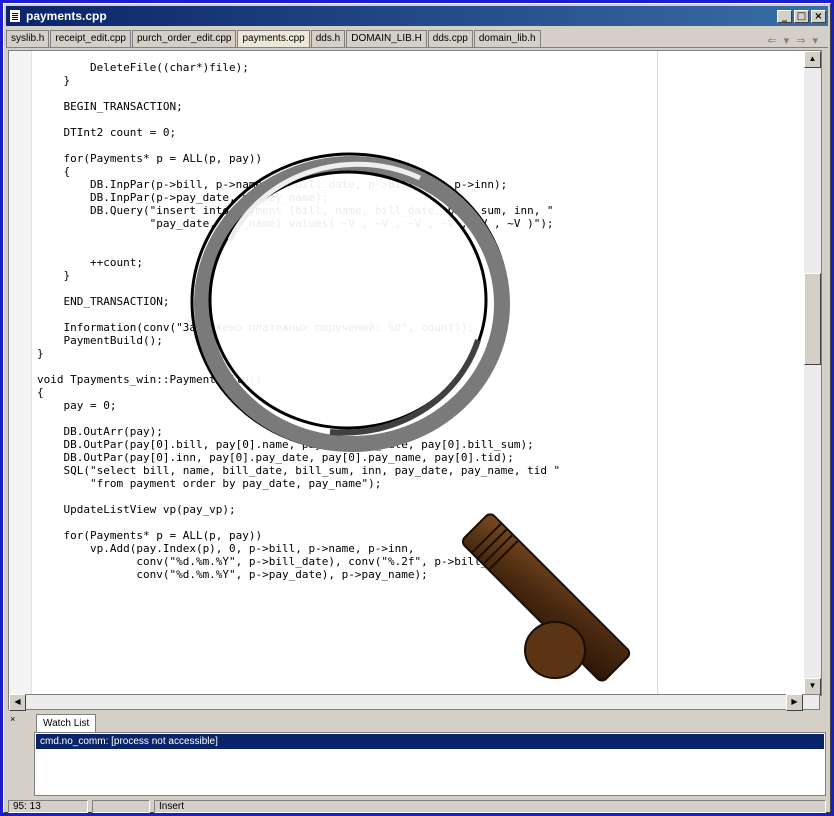 The image size is (834, 816). Describe the element at coordinates (17, 702) in the screenshot. I see `scroll-left-arrow-icon: ◀` at that location.